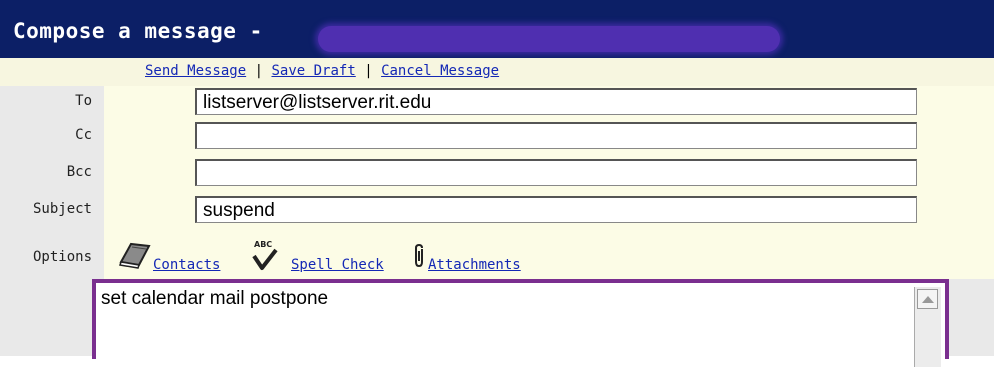  Describe the element at coordinates (195, 71) in the screenshot. I see `send-message-link: Send Message` at that location.